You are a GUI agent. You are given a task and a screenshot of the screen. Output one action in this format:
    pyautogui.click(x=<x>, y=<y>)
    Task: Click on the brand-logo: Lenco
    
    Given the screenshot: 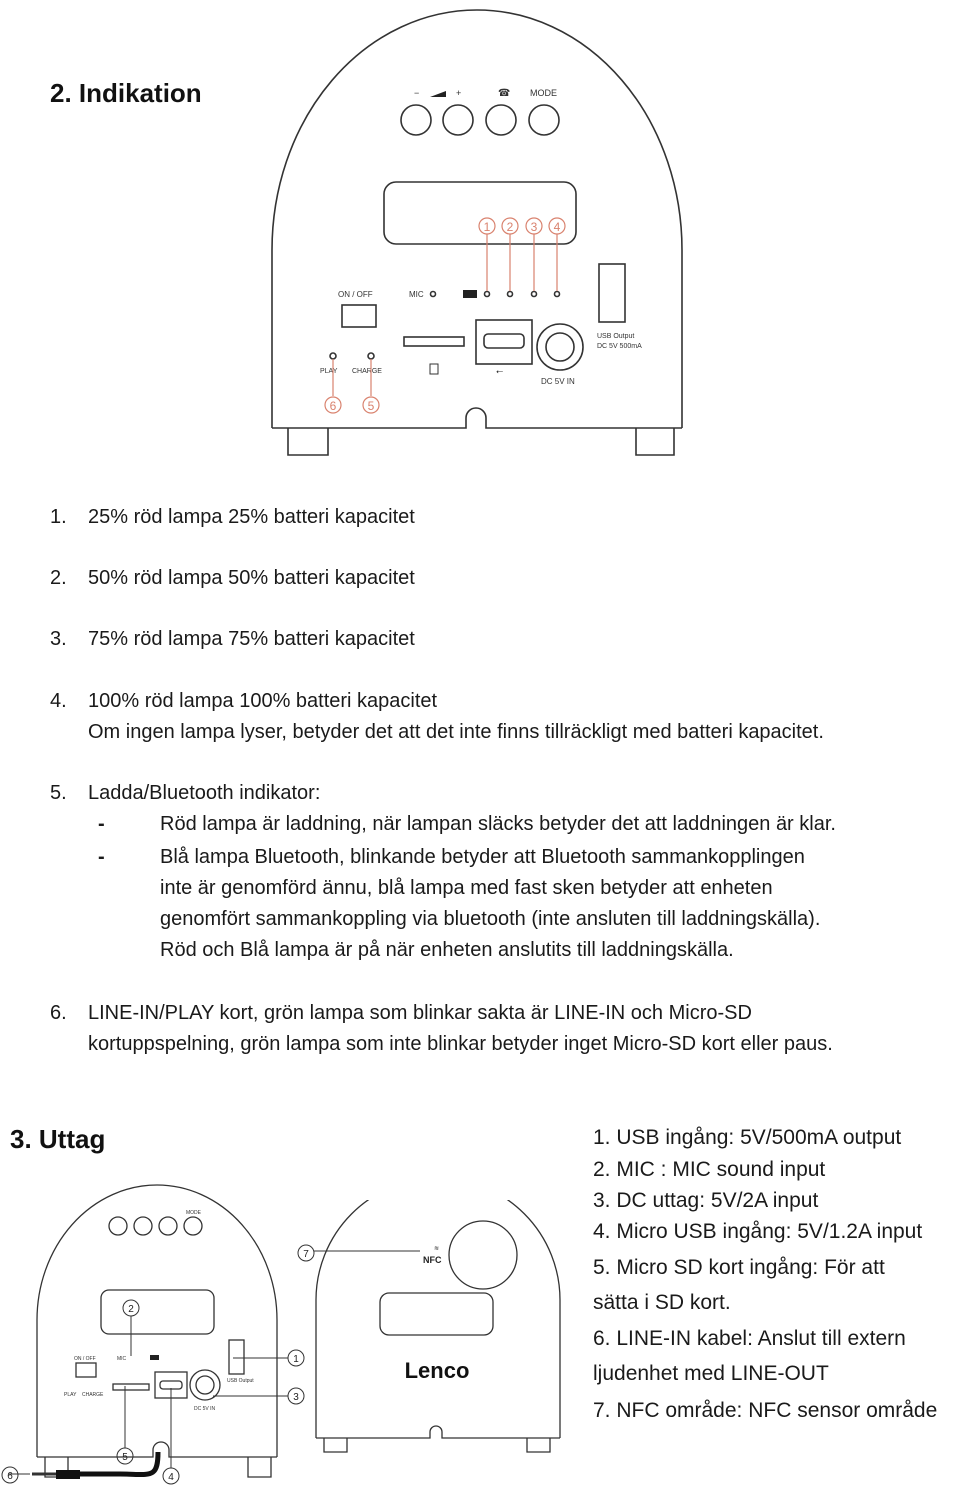 What is the action you would take?
    pyautogui.click(x=437, y=1370)
    